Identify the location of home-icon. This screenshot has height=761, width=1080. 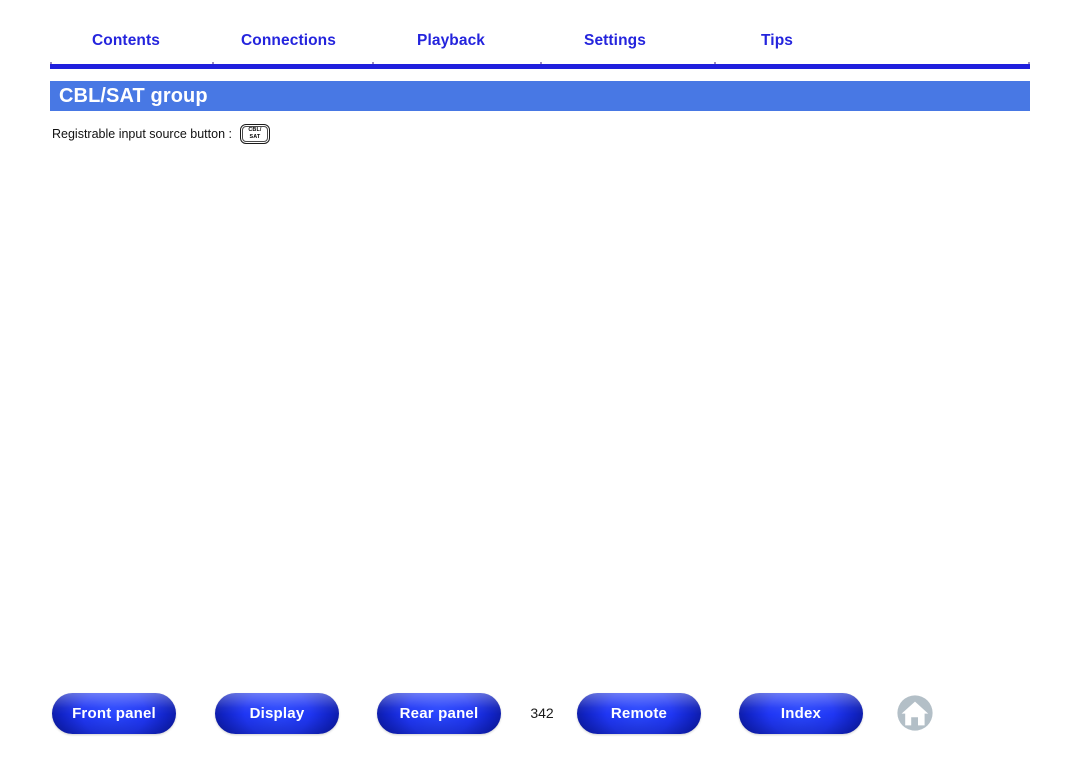
(915, 713).